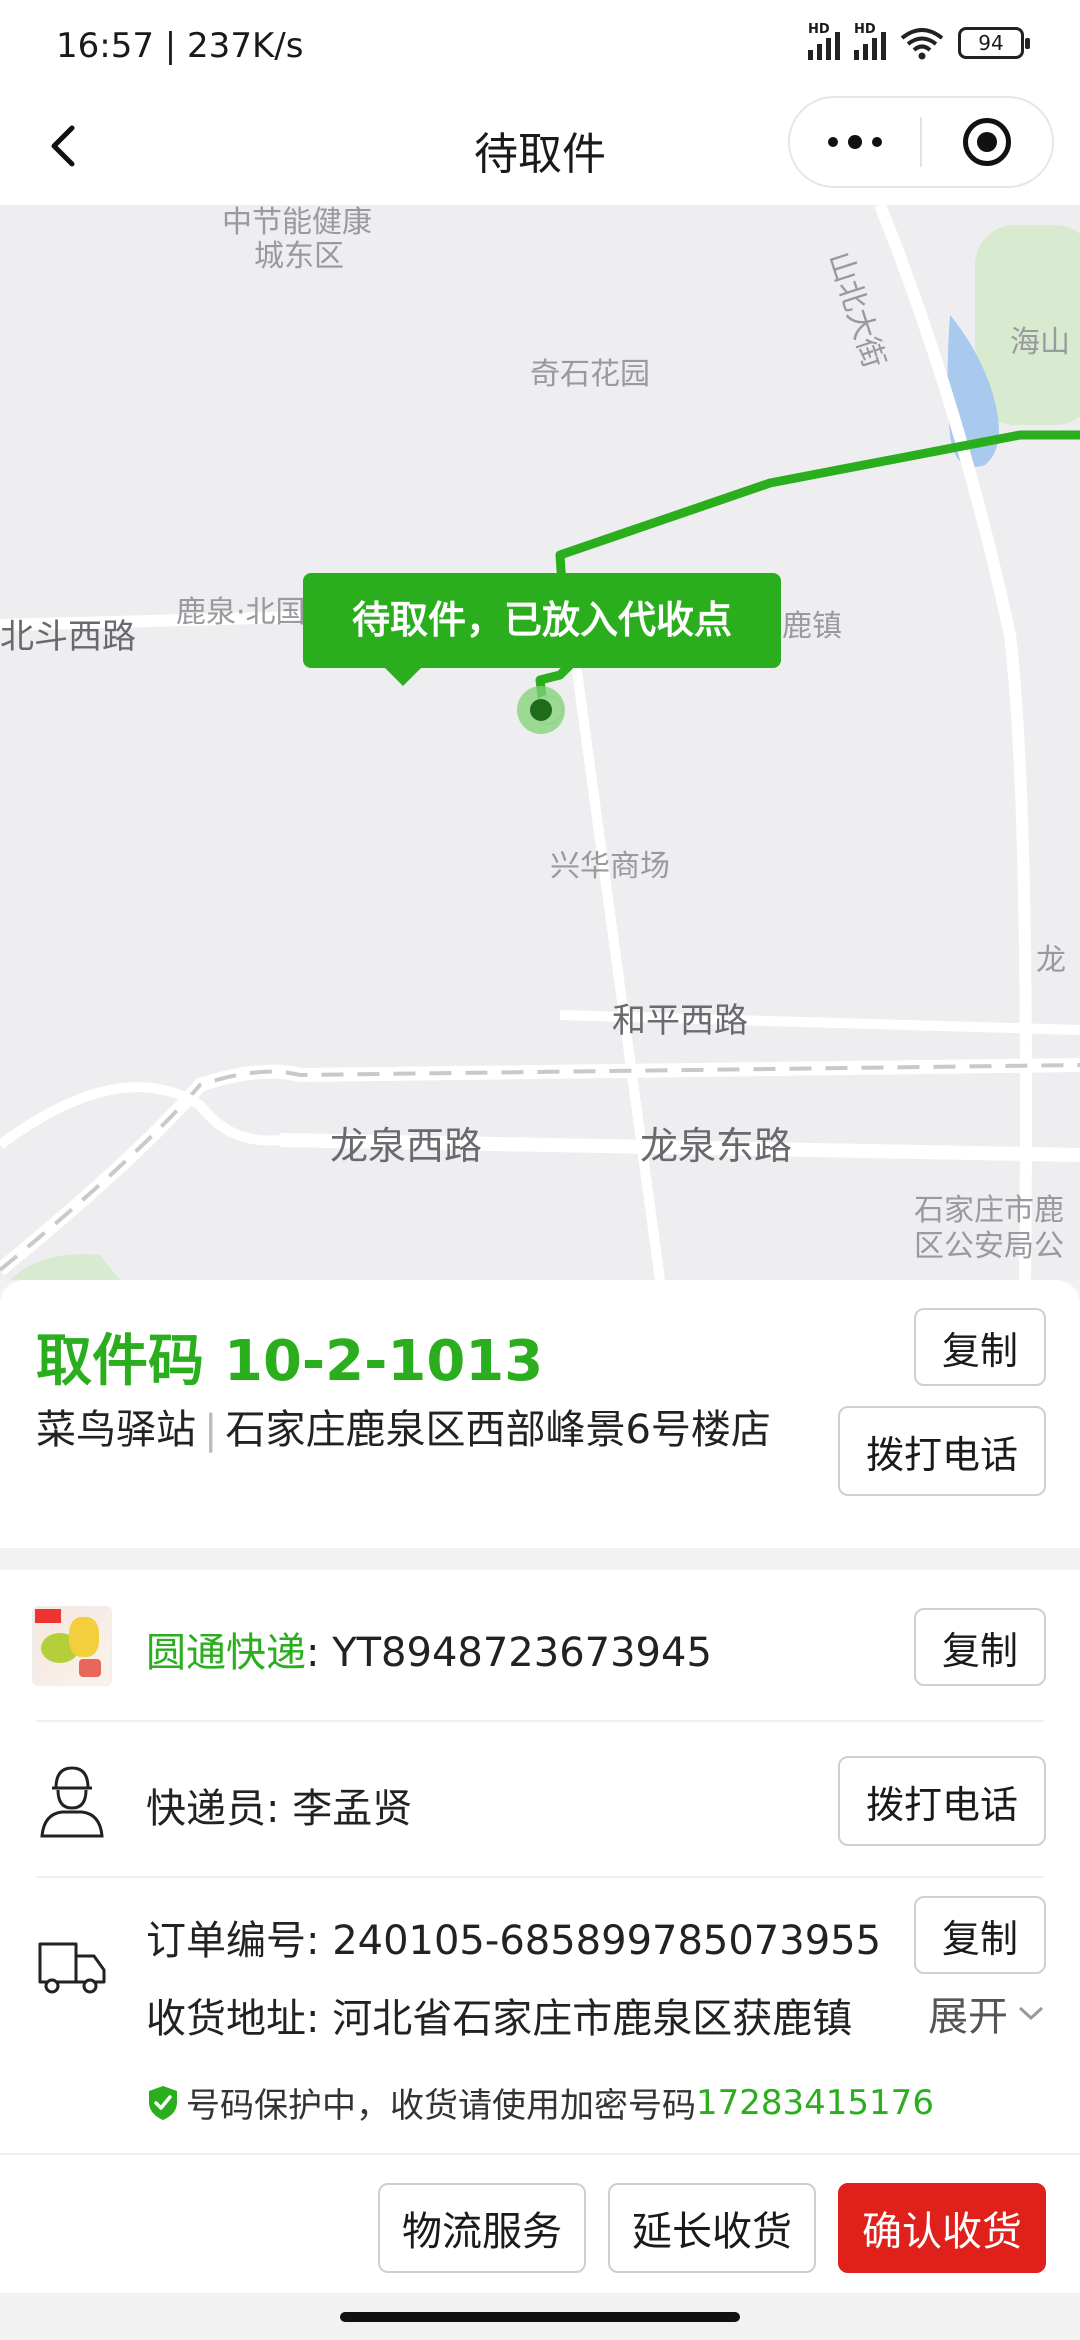 Image resolution: width=1080 pixels, height=2340 pixels. Describe the element at coordinates (712, 2228) in the screenshot. I see `extend-receipt-button: 延长收货` at that location.